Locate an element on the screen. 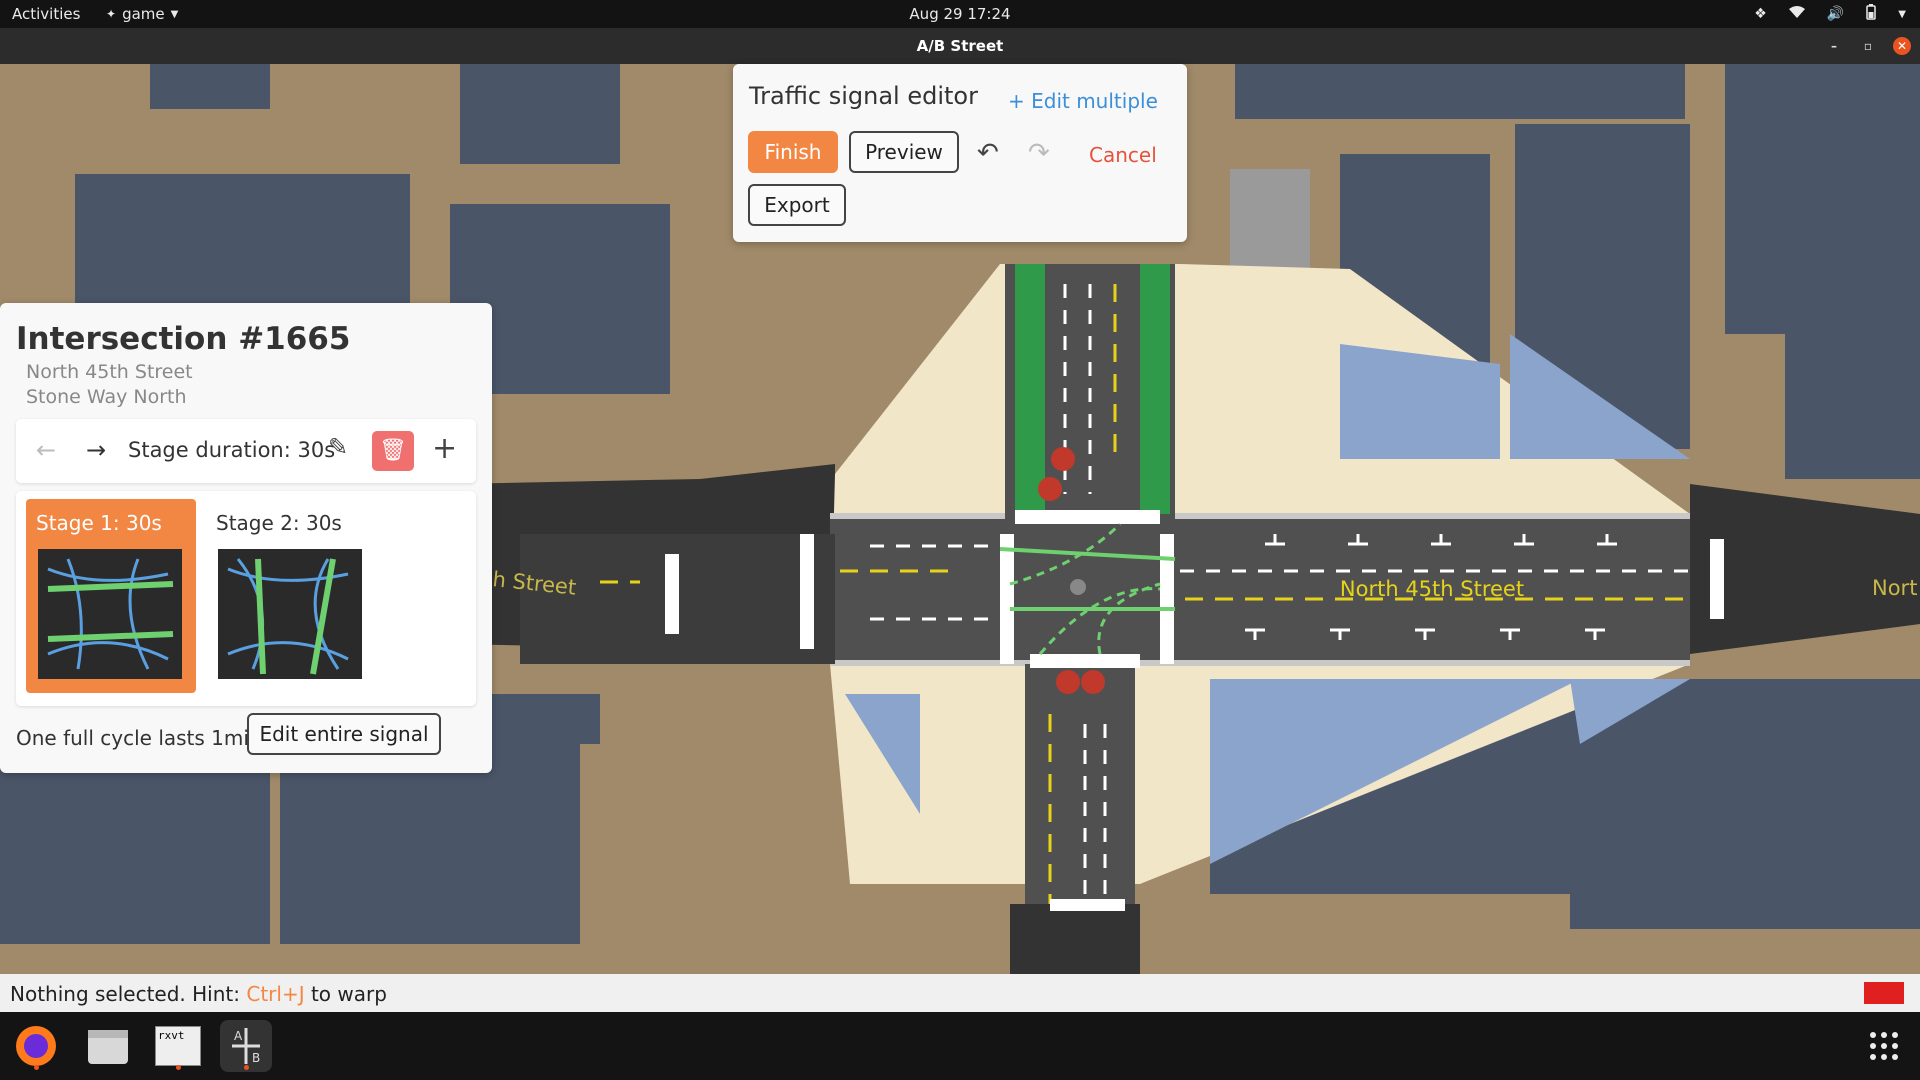  finish-button: Finish is located at coordinates (793, 152).